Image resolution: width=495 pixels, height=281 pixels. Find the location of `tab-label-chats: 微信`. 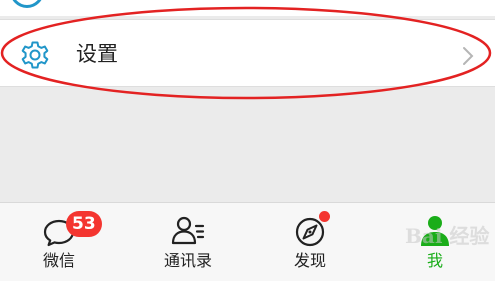

tab-label-chats: 微信 is located at coordinates (58, 260).